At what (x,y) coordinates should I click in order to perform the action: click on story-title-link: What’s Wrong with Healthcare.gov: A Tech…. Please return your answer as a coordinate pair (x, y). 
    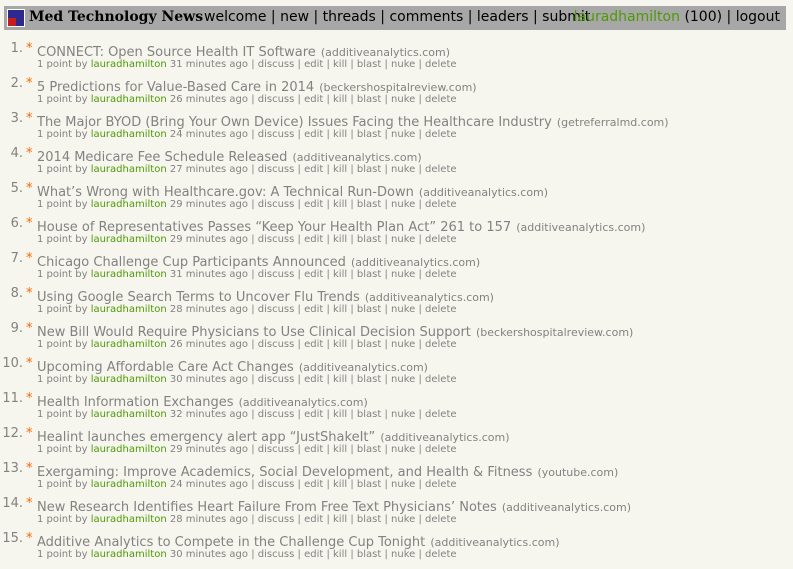
    Looking at the image, I should click on (225, 192).